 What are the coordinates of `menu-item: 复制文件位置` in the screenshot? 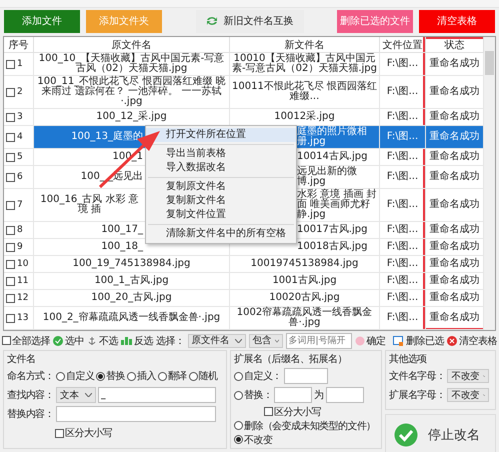 It's located at (221, 215).